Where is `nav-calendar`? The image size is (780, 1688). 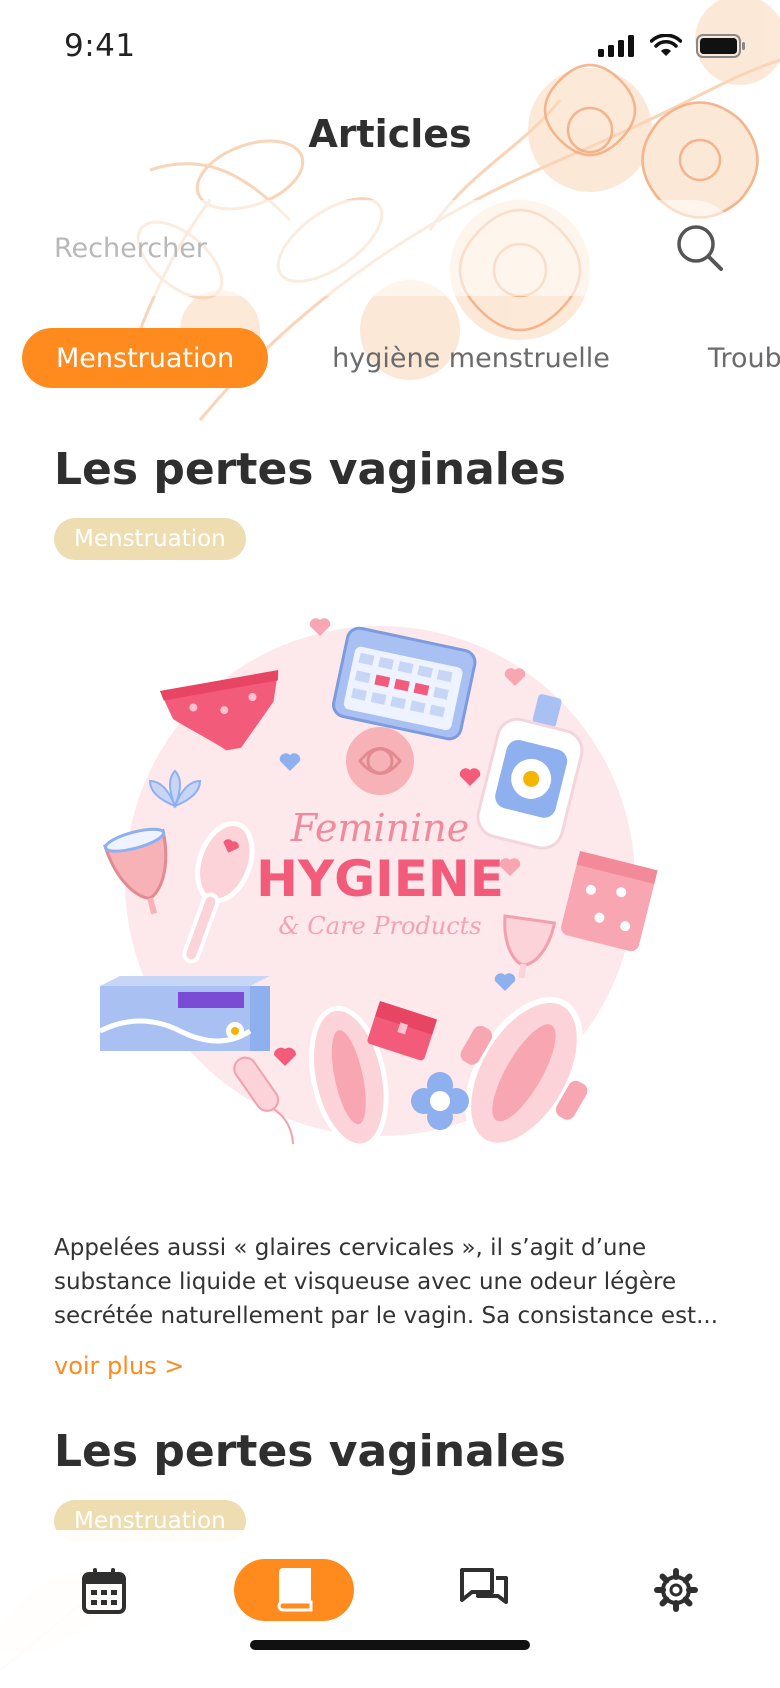 nav-calendar is located at coordinates (104, 1590).